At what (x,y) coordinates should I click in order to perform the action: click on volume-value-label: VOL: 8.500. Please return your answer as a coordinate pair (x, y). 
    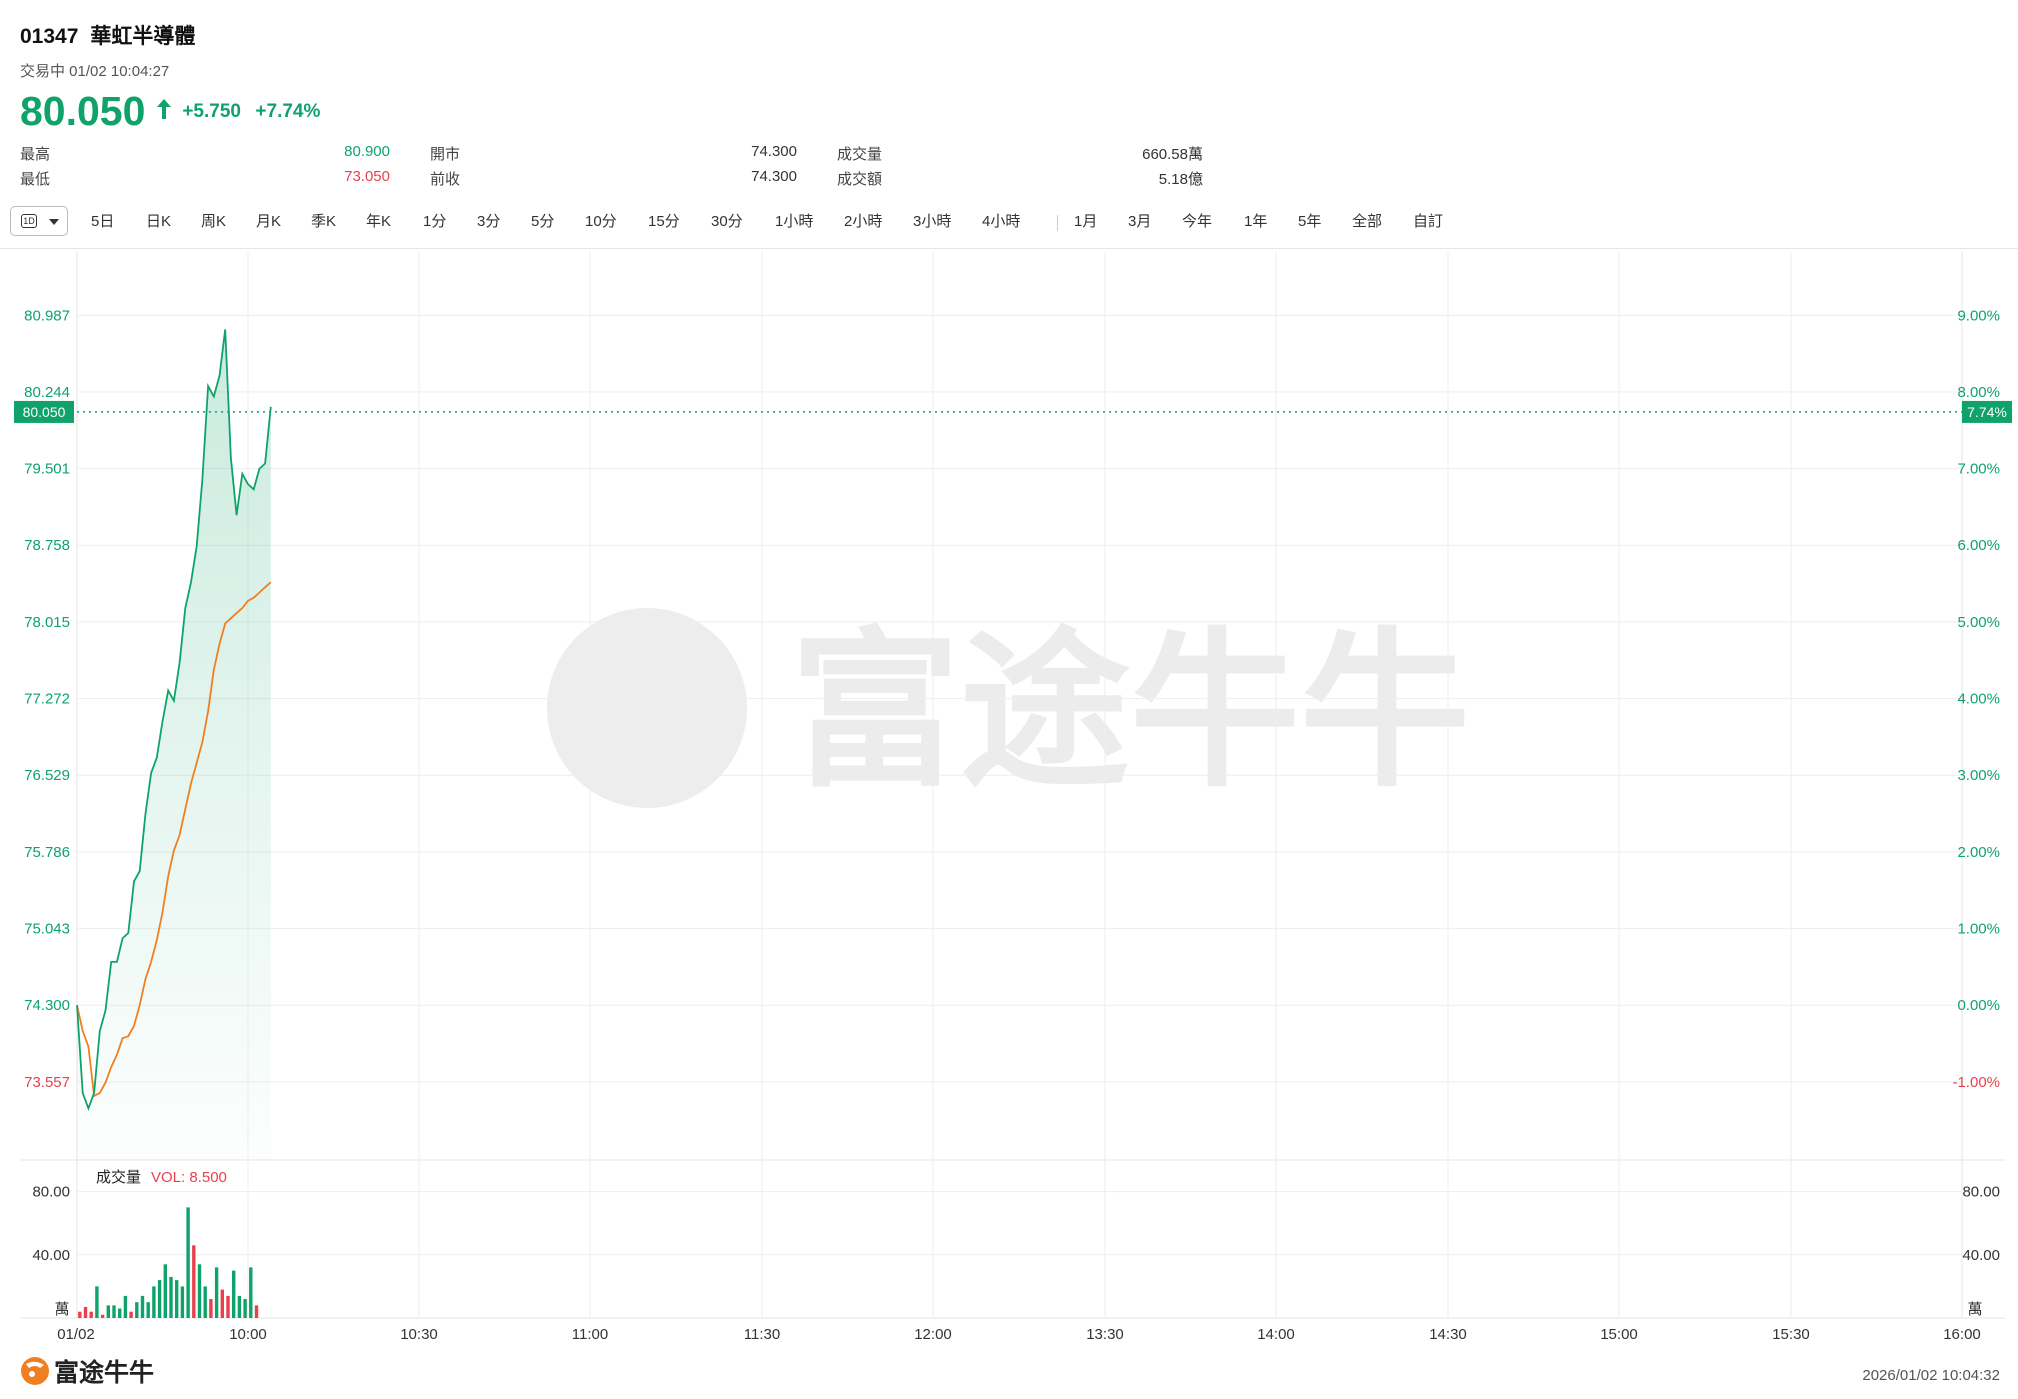
    Looking at the image, I should click on (189, 1177).